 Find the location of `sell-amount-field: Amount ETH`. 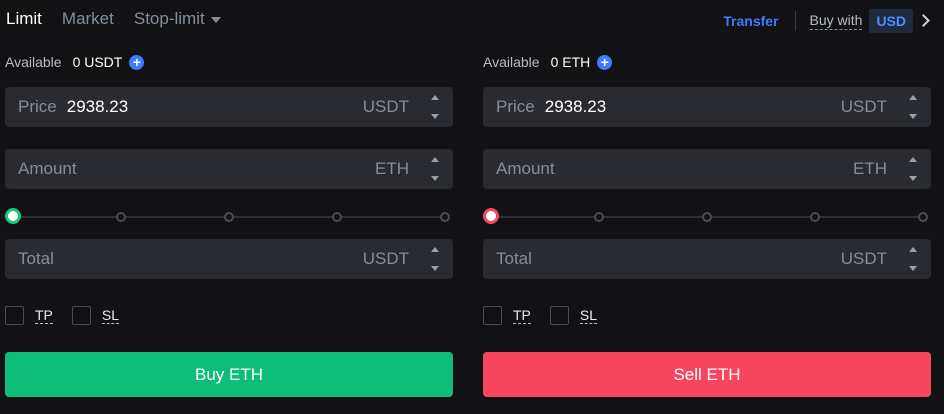

sell-amount-field: Amount ETH is located at coordinates (707, 169).